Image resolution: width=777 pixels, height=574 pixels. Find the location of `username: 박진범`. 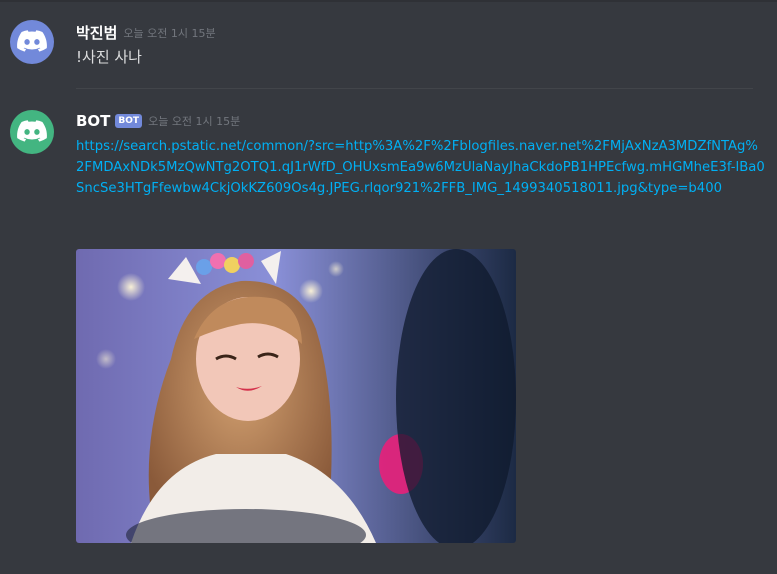

username: 박진범 is located at coordinates (96, 32).